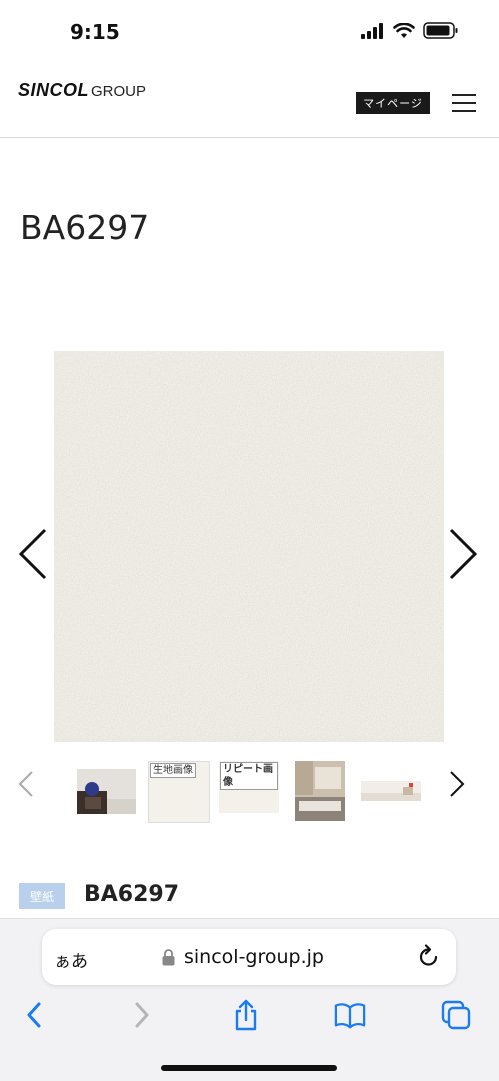 Image resolution: width=499 pixels, height=1081 pixels. Describe the element at coordinates (350, 1015) in the screenshot. I see `bookmarks-icon` at that location.